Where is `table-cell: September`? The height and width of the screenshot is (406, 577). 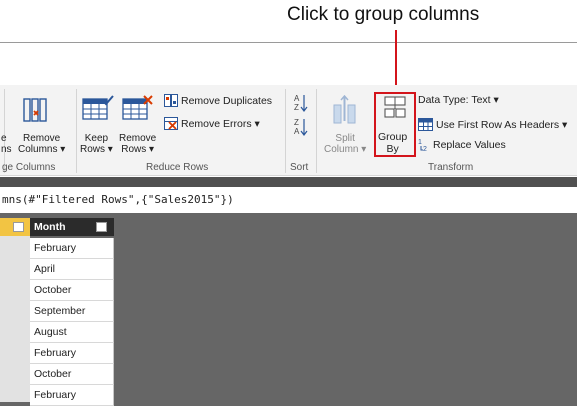
table-cell: September is located at coordinates (72, 311).